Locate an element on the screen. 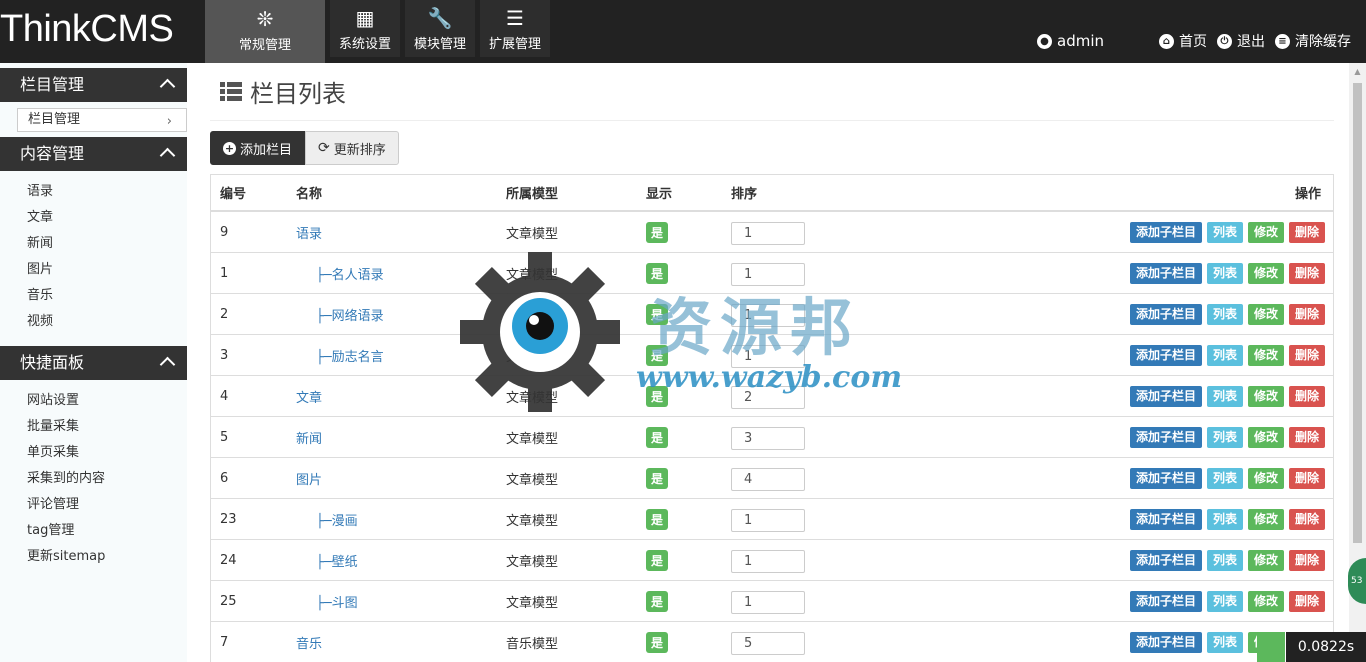 The image size is (1366, 662). row-name-link: 图片 is located at coordinates (401, 478).